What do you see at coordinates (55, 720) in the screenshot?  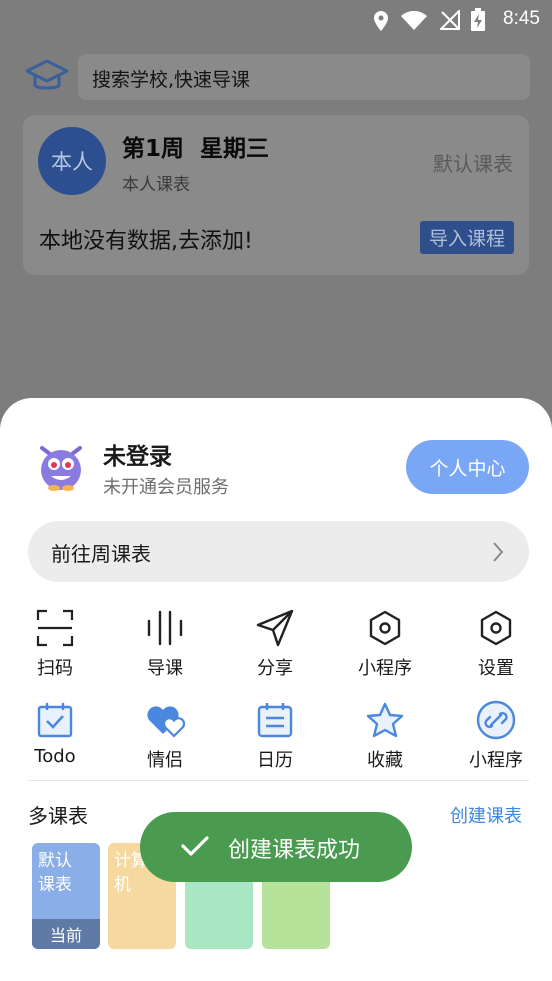 I see `calendar-check-icon` at bounding box center [55, 720].